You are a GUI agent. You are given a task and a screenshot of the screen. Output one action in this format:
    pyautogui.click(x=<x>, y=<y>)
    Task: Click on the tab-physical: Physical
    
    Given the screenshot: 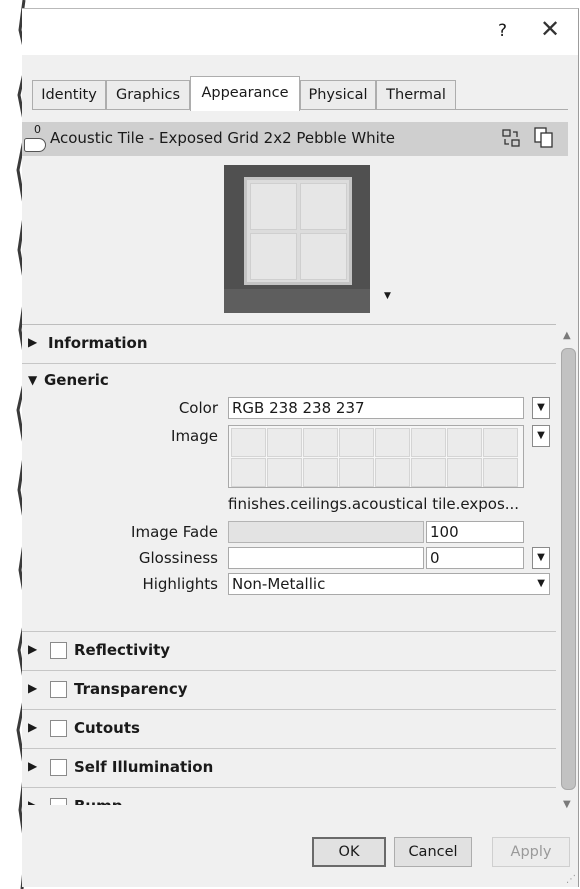 What is the action you would take?
    pyautogui.click(x=338, y=95)
    